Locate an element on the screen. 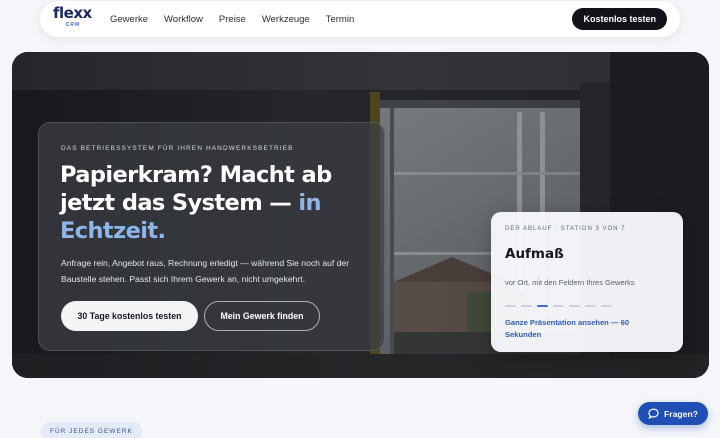 The image size is (720, 438). logo-subtext: CRM is located at coordinates (73, 25).